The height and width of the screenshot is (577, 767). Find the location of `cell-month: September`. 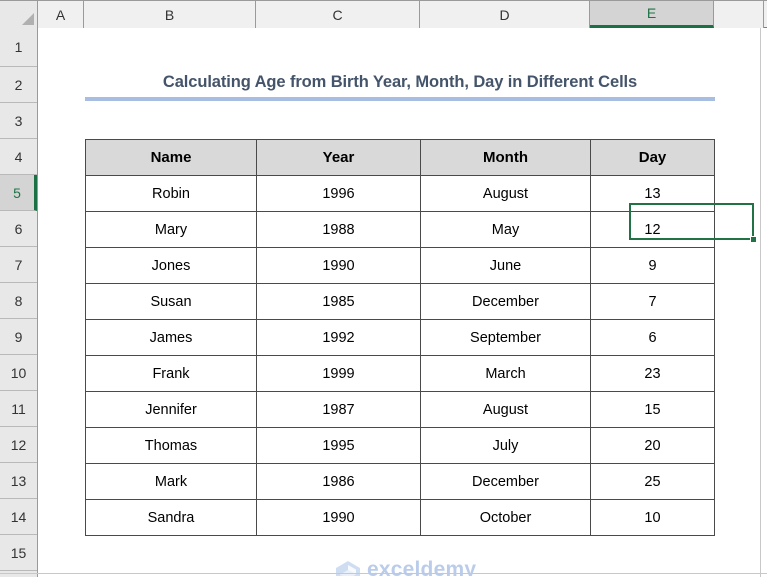

cell-month: September is located at coordinates (505, 337).